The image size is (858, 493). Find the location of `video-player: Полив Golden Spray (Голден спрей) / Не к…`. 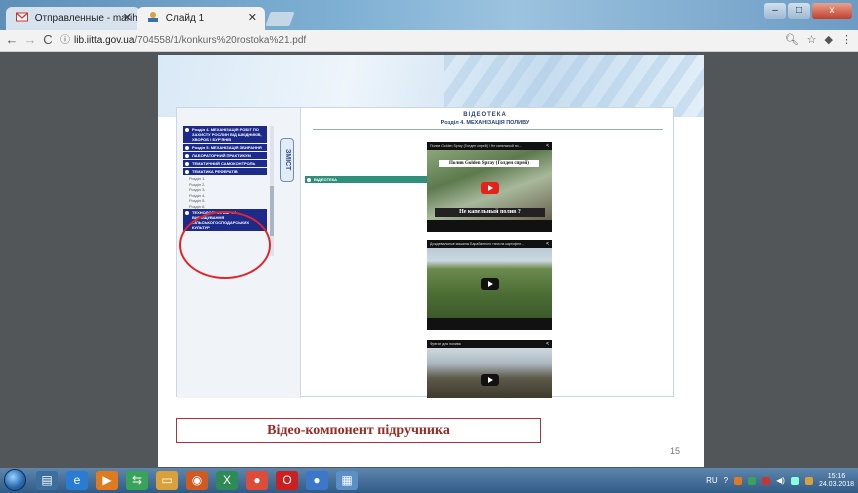

video-player: Полив Golden Spray (Голден спрей) / Не к… is located at coordinates (489, 187).